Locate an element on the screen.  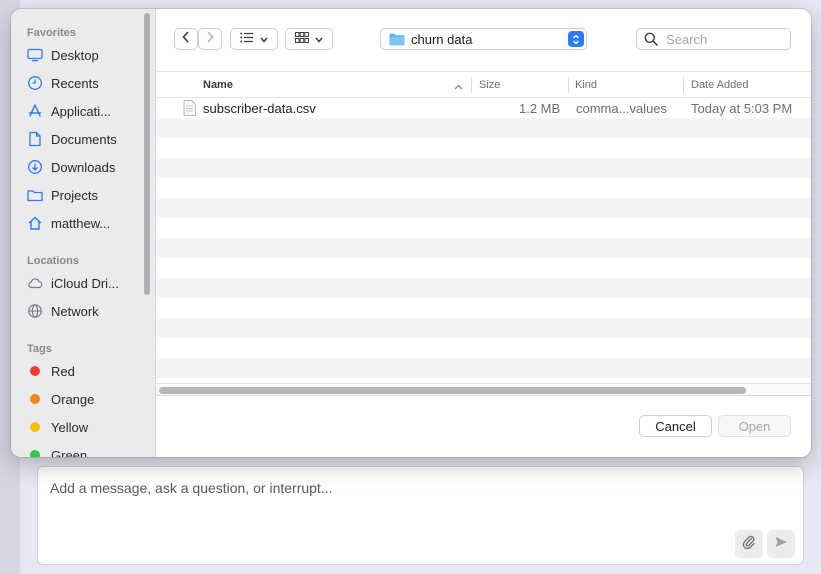
sidebar-tag-red: Red is located at coordinates (51, 371).